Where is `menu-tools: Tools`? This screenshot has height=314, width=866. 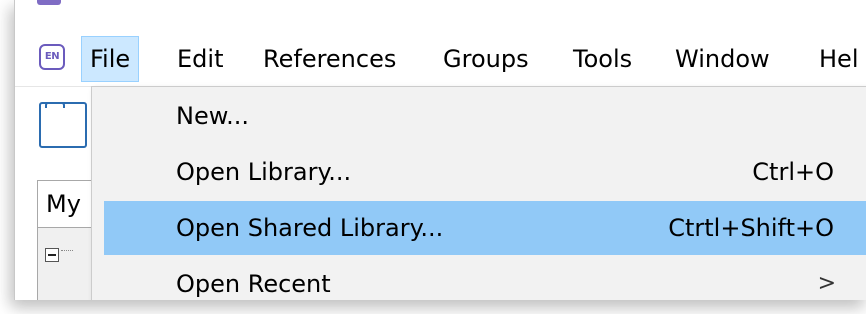
menu-tools: Tools is located at coordinates (602, 59).